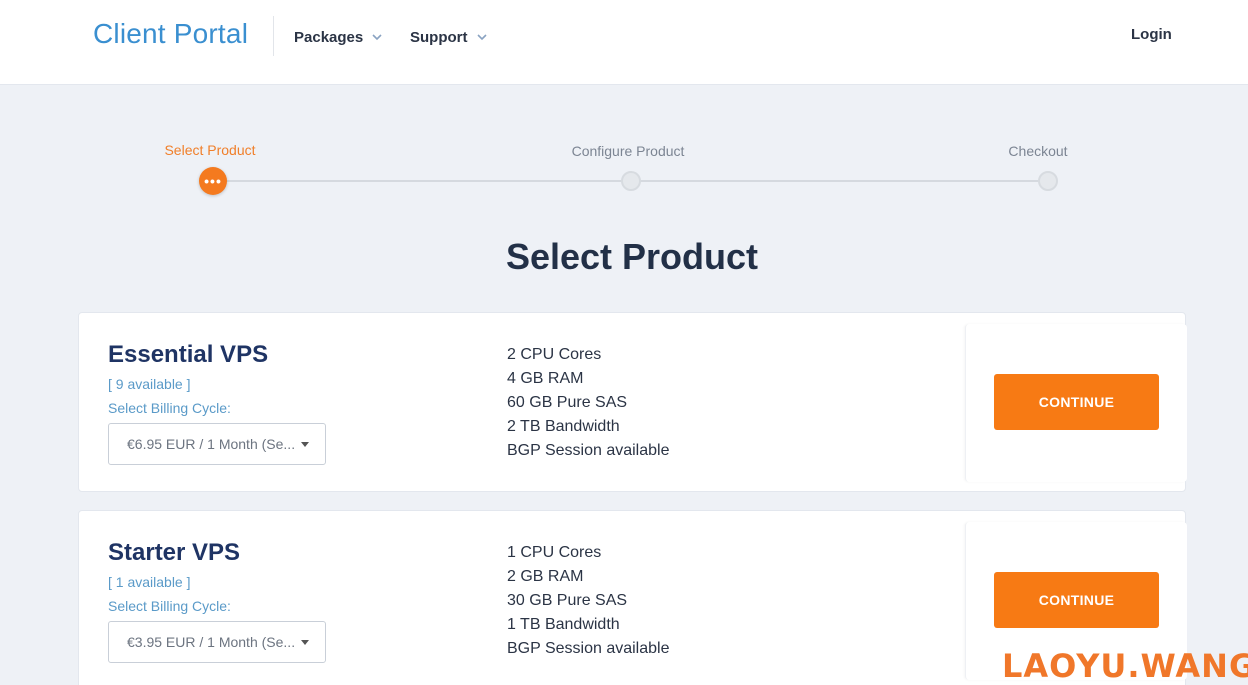 This screenshot has height=685, width=1248. What do you see at coordinates (149, 582) in the screenshot?
I see `product-availability: [ 1 available ]` at bounding box center [149, 582].